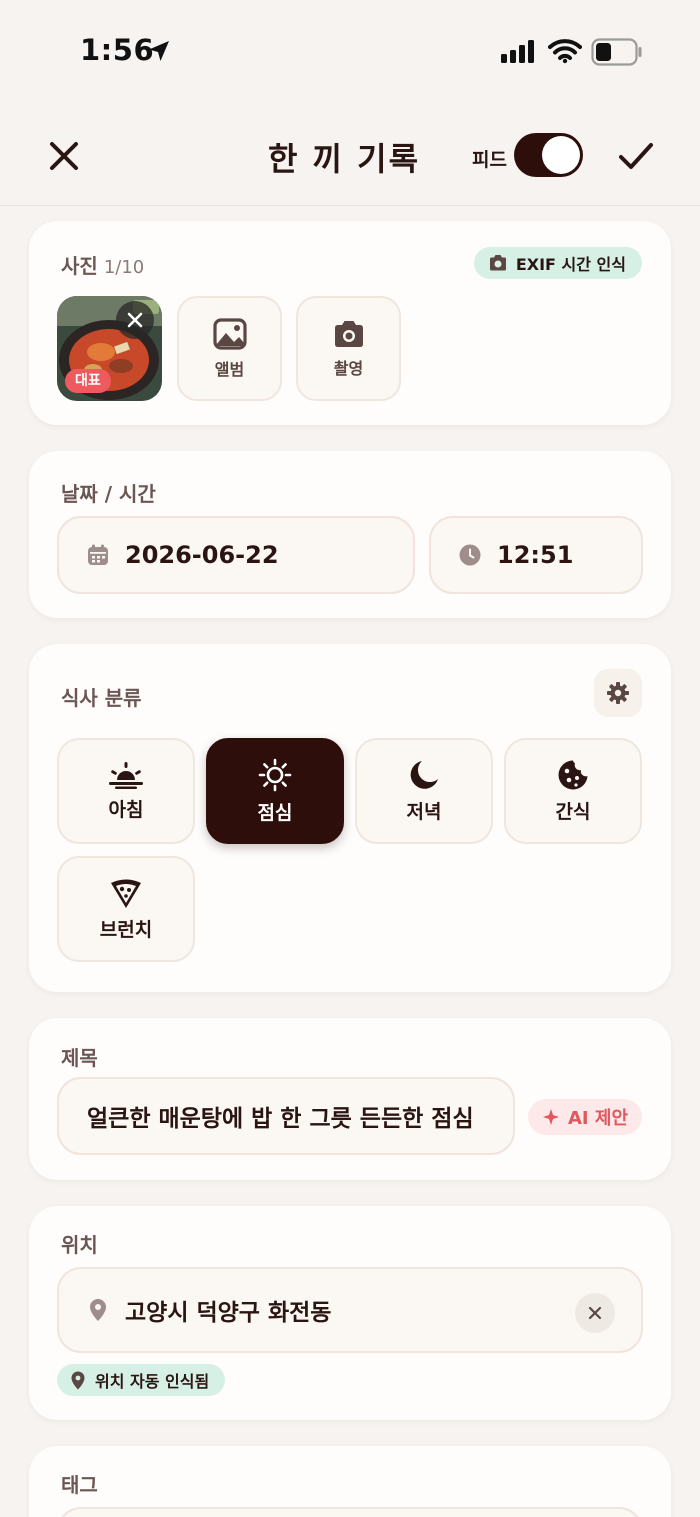  Describe the element at coordinates (228, 1313) in the screenshot. I see `location-value: 고양시 덕양구 화전동` at that location.